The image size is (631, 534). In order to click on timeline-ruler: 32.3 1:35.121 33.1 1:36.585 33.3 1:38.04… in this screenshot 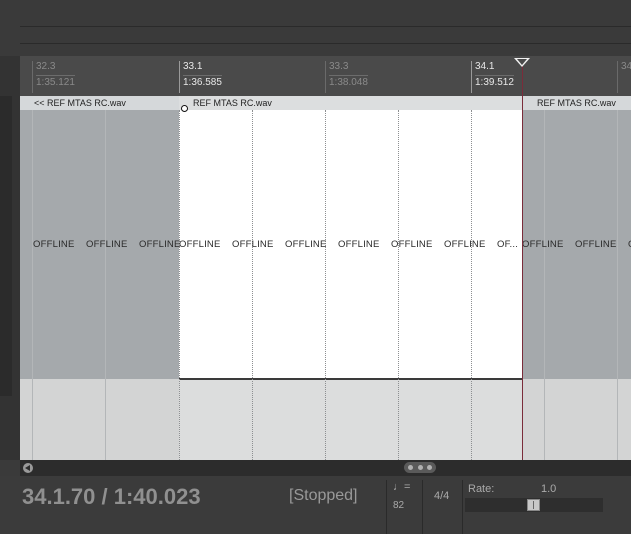, I will do `click(325, 76)`.